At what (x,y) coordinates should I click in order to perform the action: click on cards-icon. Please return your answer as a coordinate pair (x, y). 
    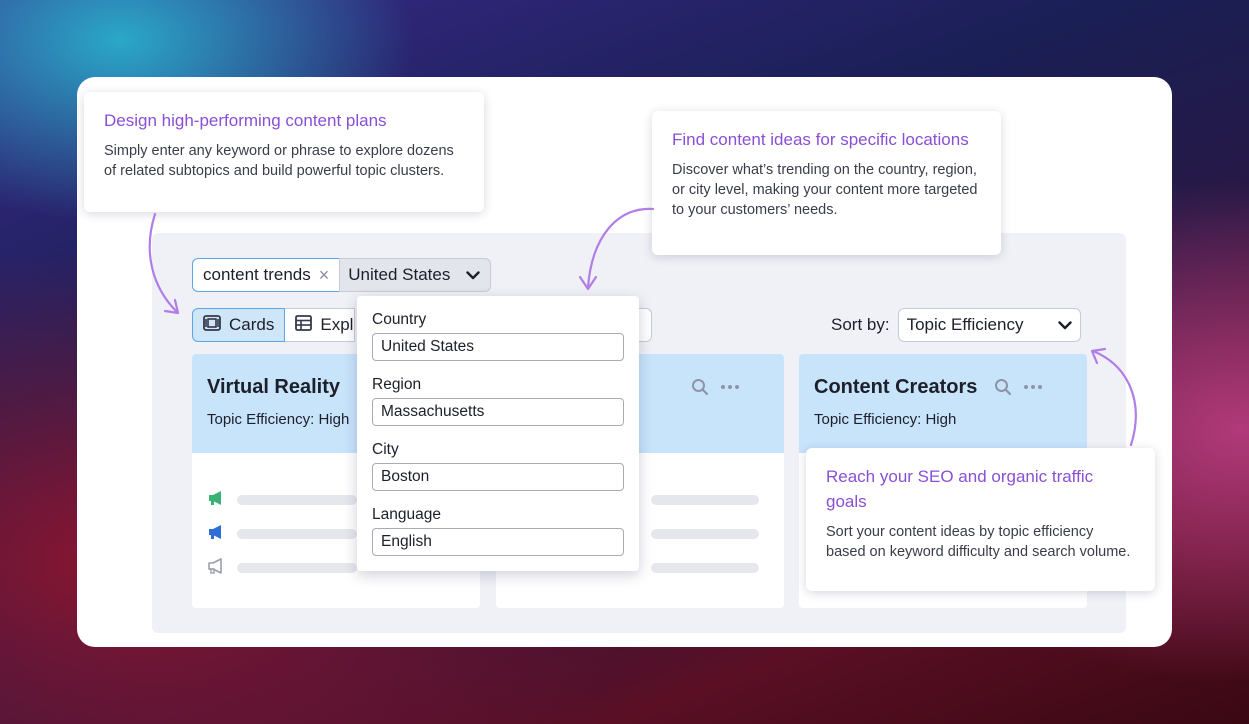
    Looking at the image, I should click on (212, 325).